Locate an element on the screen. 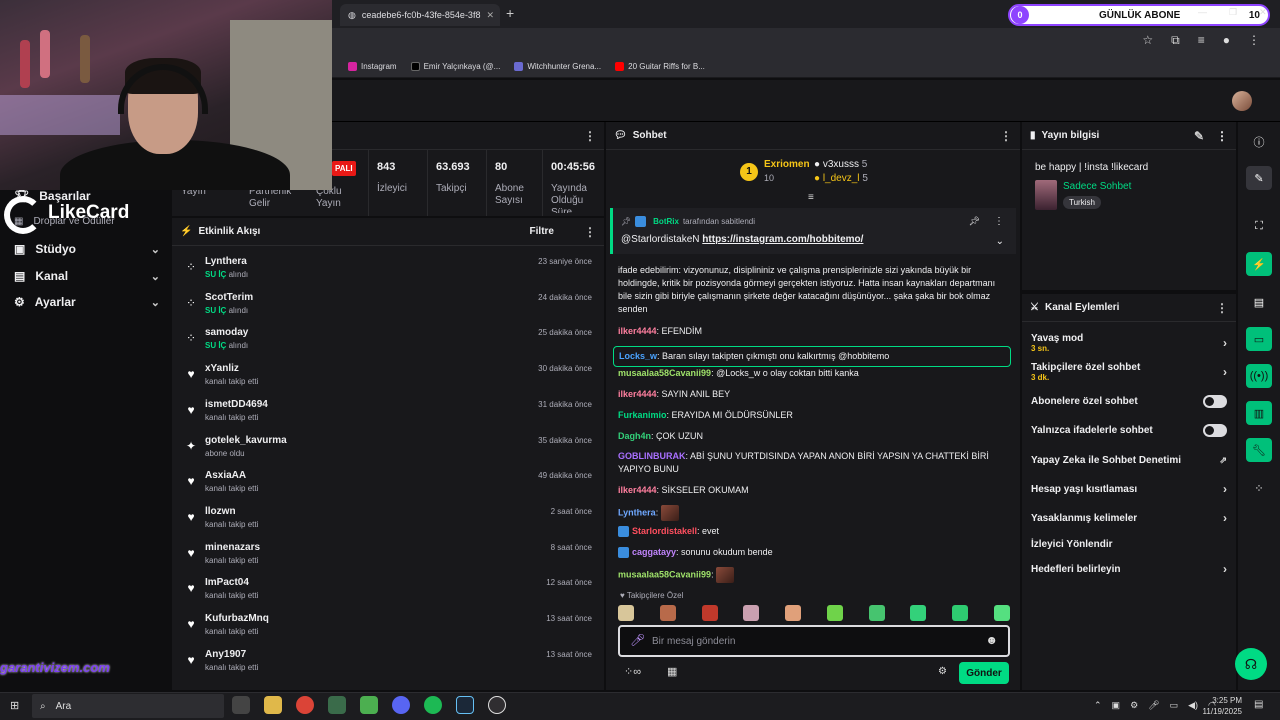 Image resolution: width=1280 pixels, height=720 pixels. activity-user: Any1907 is located at coordinates (225, 654).